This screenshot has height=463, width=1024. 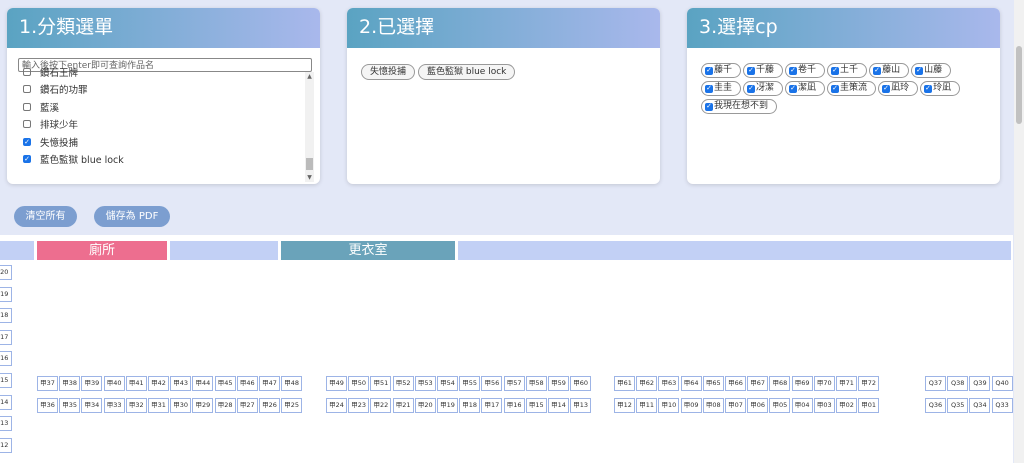 What do you see at coordinates (758, 383) in the screenshot?
I see `seat: 甲67` at bounding box center [758, 383].